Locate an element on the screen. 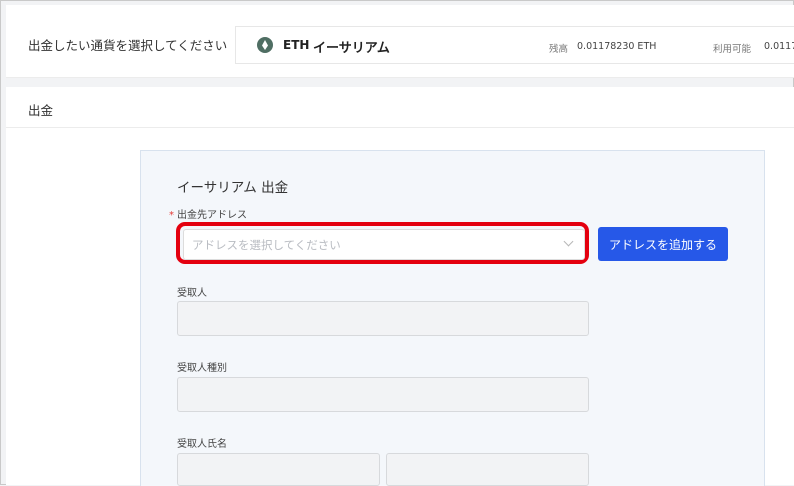 The width and height of the screenshot is (794, 486). recipient-type-label: 受取人種別 is located at coordinates (202, 368).